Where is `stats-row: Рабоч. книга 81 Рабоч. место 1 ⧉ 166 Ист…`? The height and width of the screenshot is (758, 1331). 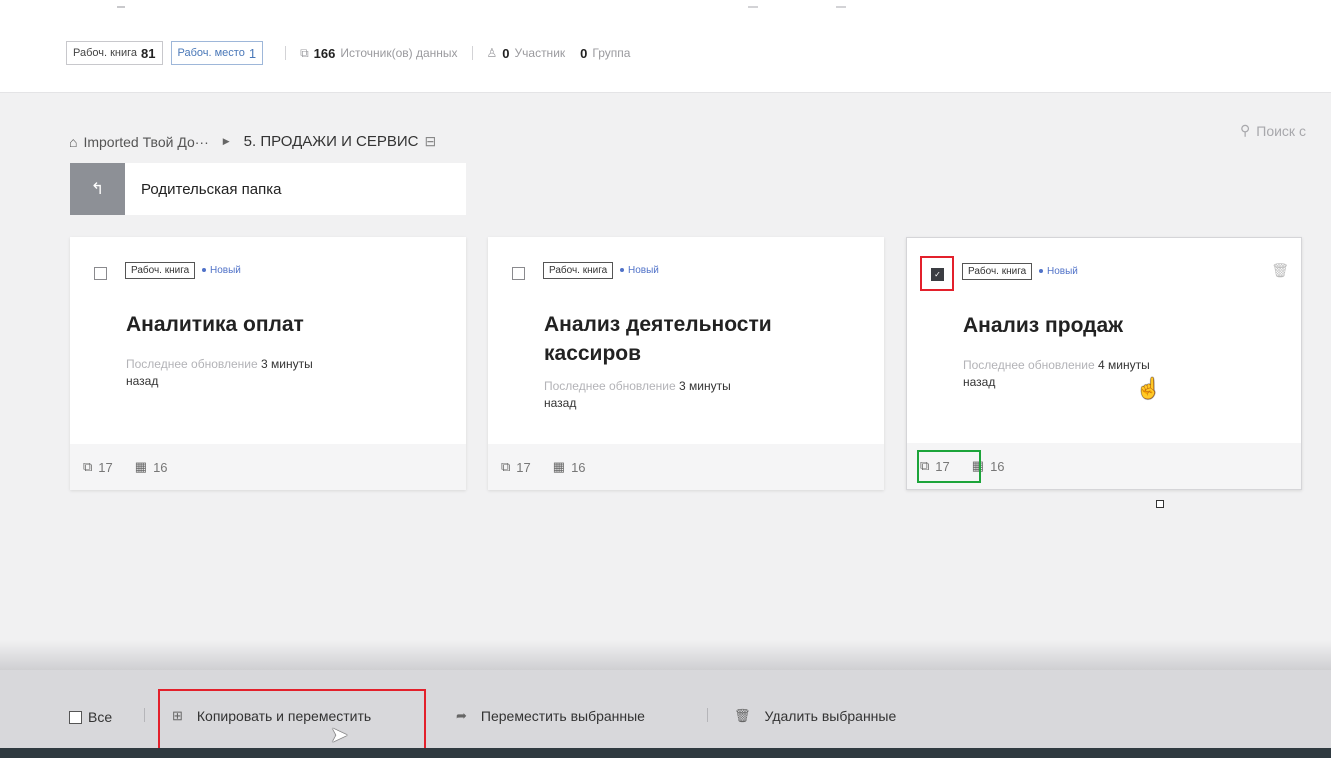 stats-row: Рабоч. книга 81 Рабоч. место 1 ⧉ 166 Ист… is located at coordinates (348, 53).